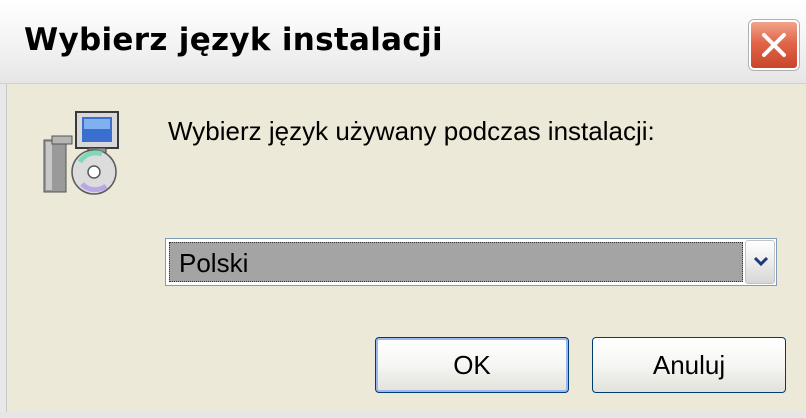  I want to click on window-border, so click(3, 251).